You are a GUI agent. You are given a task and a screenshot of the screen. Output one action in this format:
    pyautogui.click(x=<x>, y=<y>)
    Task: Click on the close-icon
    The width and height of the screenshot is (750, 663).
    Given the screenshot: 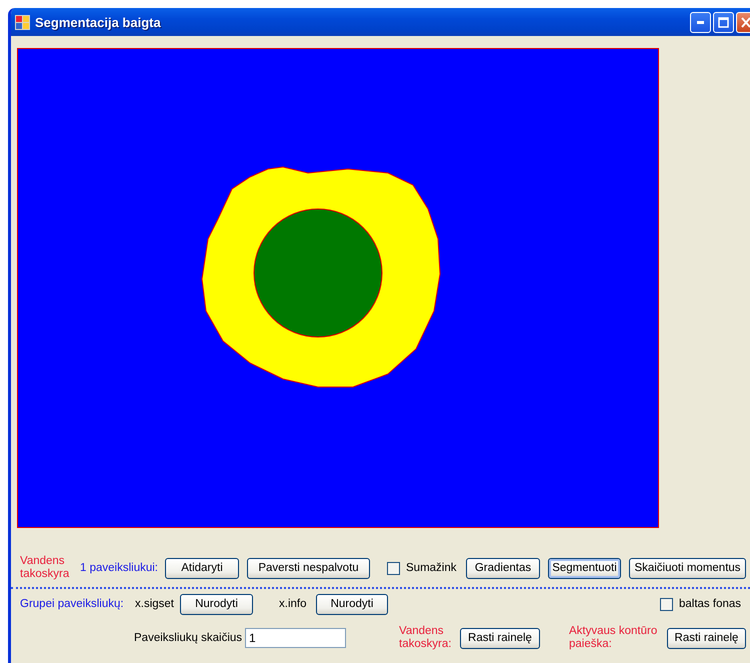 What is the action you would take?
    pyautogui.click(x=745, y=22)
    